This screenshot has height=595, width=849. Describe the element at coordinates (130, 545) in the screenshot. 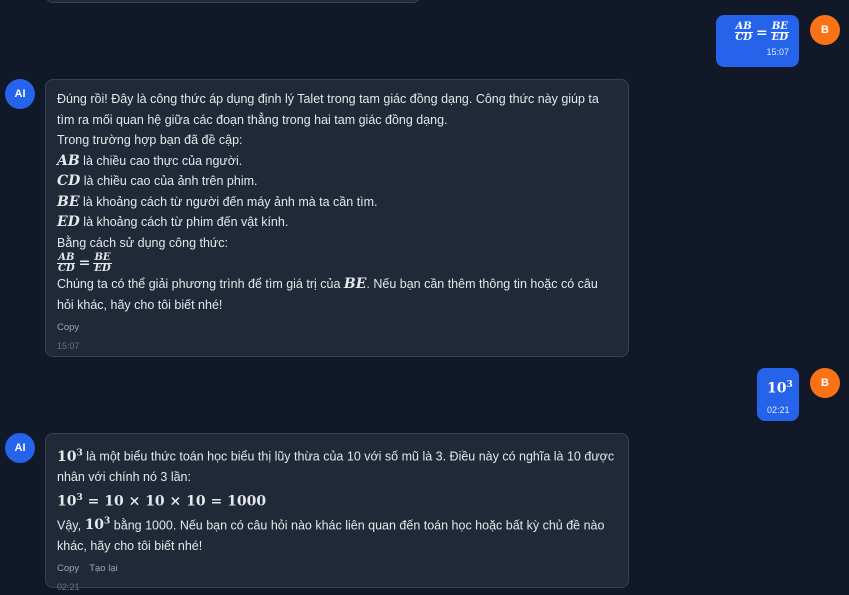

I see `message-text: khác, hãy cho tôi biết nhé!` at that location.